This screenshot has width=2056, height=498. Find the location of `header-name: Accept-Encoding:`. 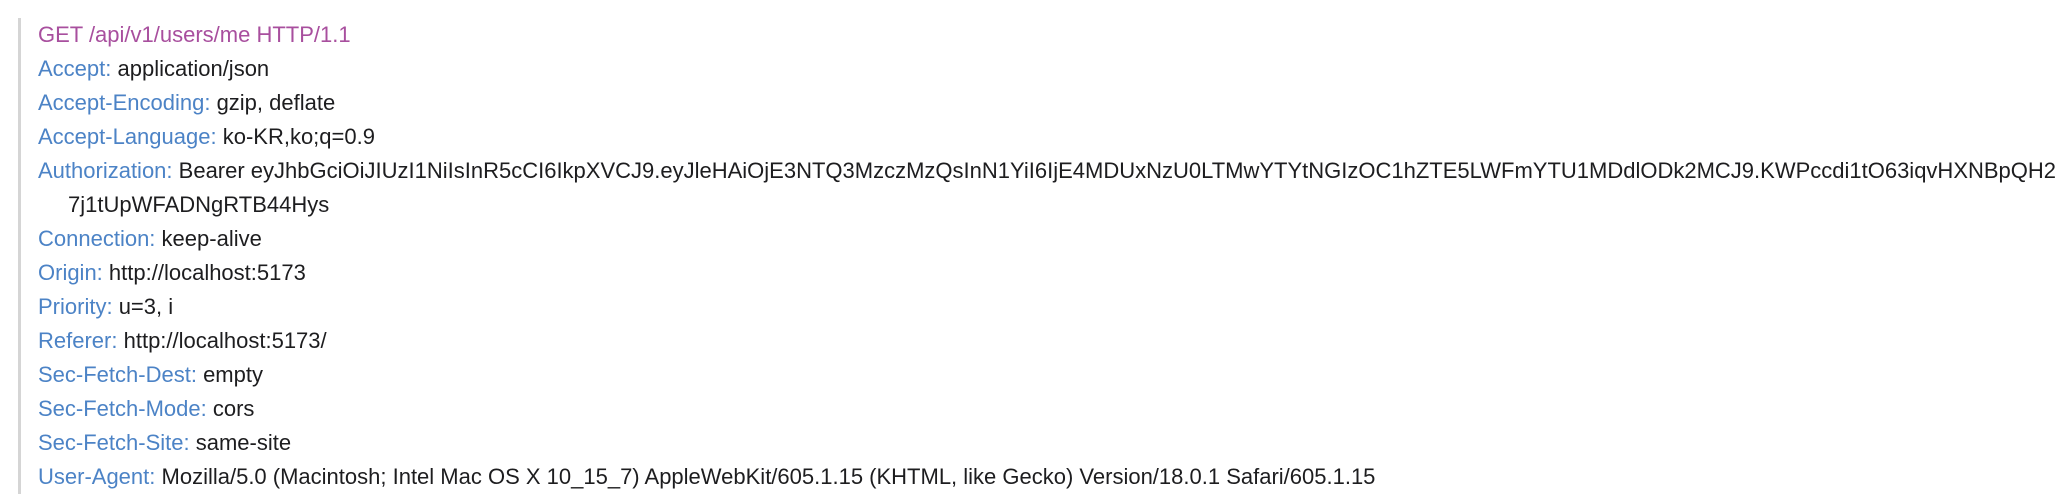

header-name: Accept-Encoding: is located at coordinates (124, 102).